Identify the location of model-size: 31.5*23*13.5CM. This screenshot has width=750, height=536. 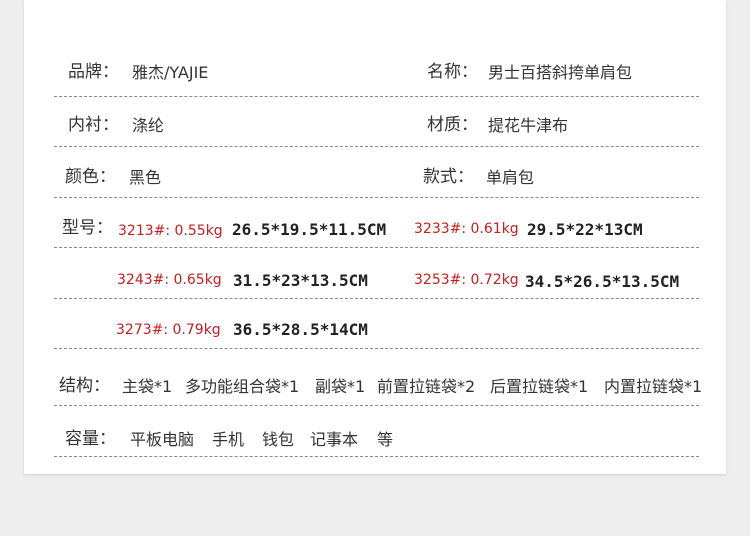
(300, 280).